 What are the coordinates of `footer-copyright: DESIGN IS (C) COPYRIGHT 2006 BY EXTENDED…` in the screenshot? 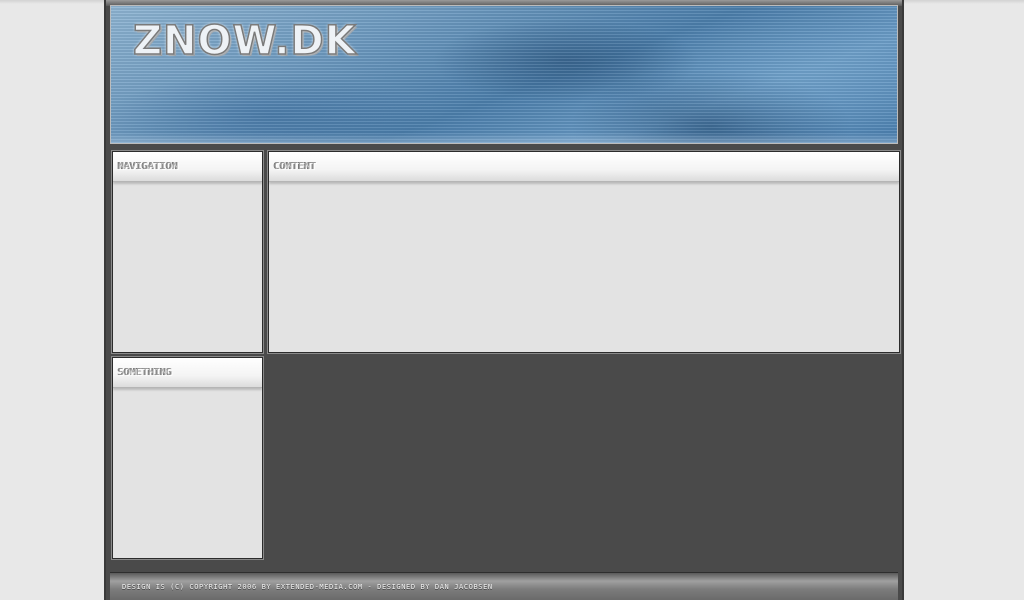 It's located at (307, 587).